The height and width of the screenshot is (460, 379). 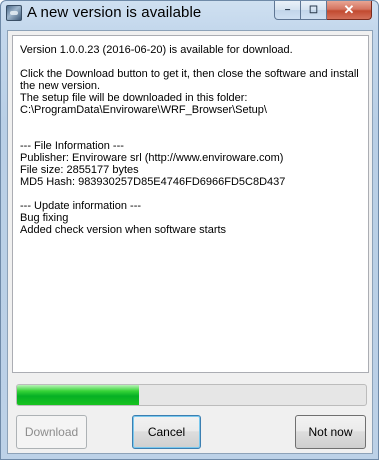 I want to click on close-icon: ✕, so click(x=349, y=9).